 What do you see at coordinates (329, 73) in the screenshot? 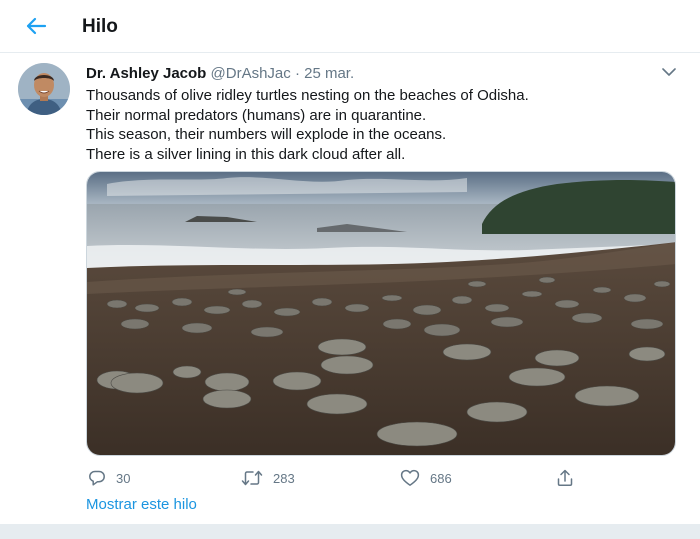
I see `tweet-date: 25 mar.` at bounding box center [329, 73].